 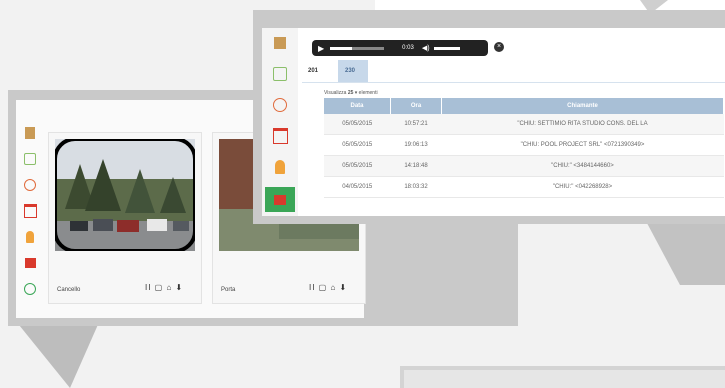 I want to click on camera-label-1: Cancello, so click(x=69, y=290).